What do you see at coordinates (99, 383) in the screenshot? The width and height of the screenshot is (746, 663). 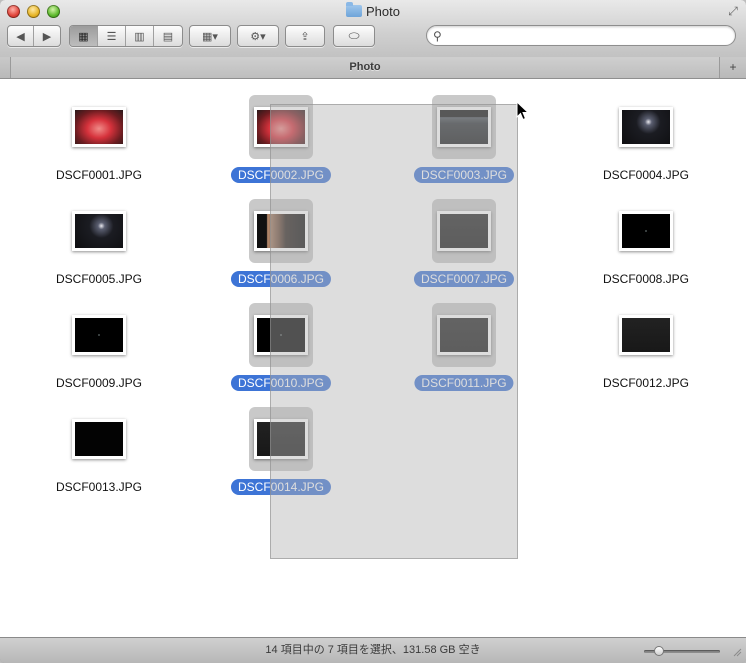 I see `file-name-label: DSCF0009.JPG` at bounding box center [99, 383].